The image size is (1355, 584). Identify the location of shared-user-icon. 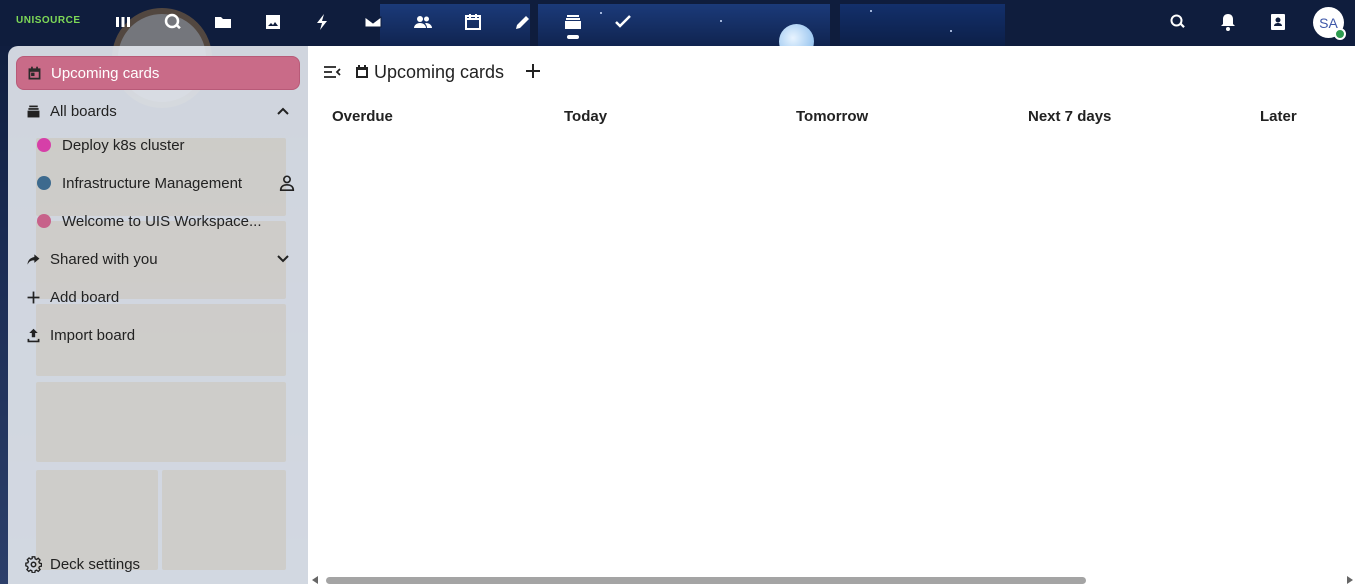
(287, 183).